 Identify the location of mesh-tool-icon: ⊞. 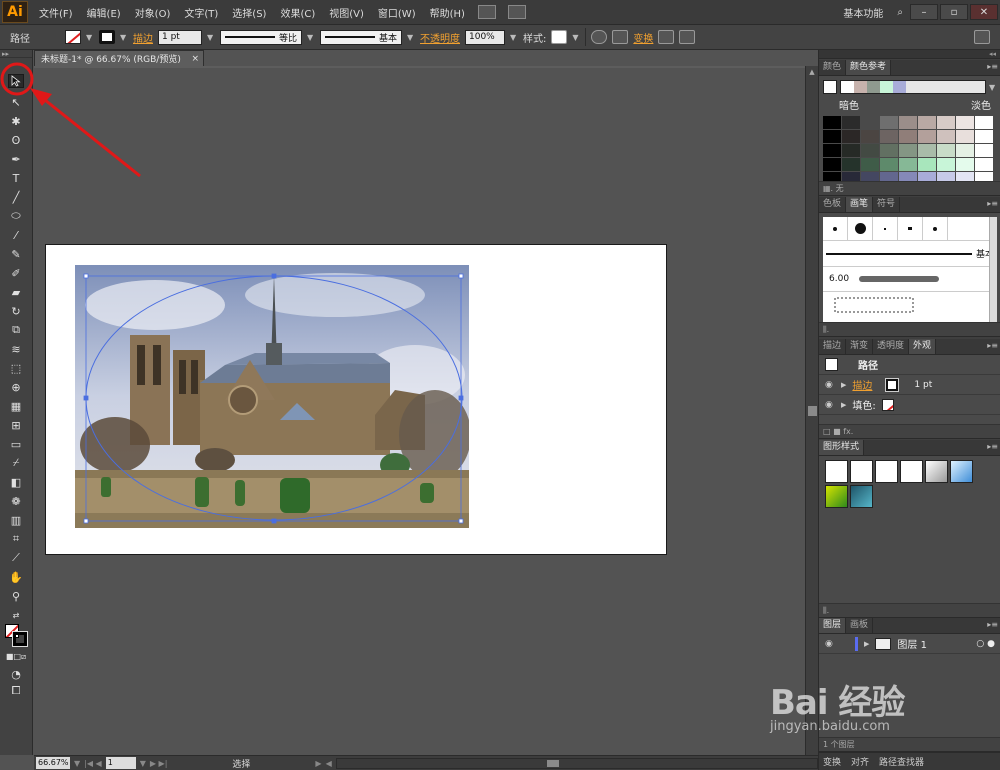
(16, 425).